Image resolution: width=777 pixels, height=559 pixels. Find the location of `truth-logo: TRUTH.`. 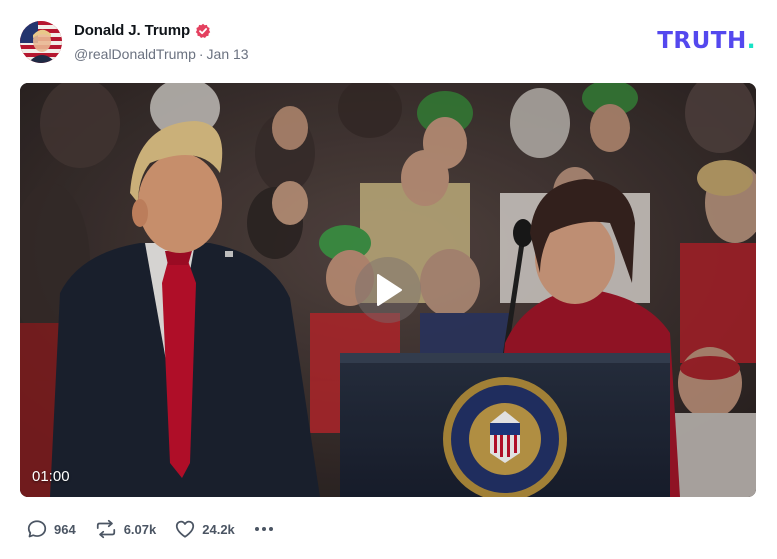

truth-logo: TRUTH. is located at coordinates (706, 41).